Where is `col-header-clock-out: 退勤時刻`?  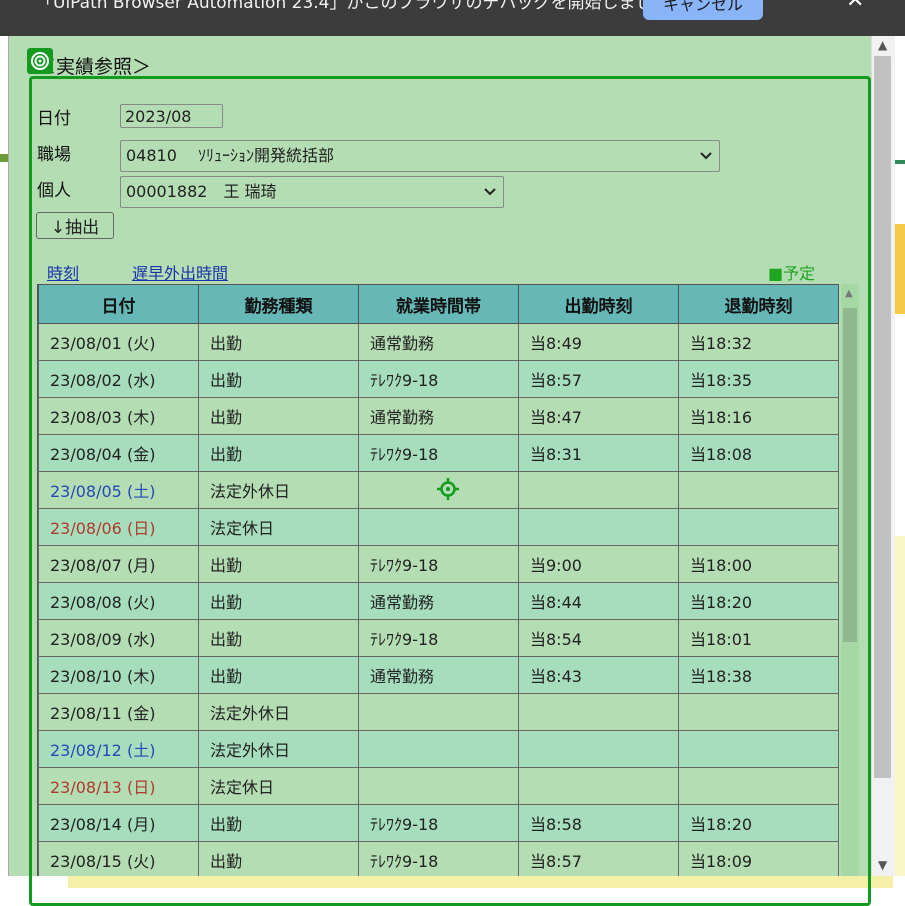 col-header-clock-out: 退勤時刻 is located at coordinates (758, 304).